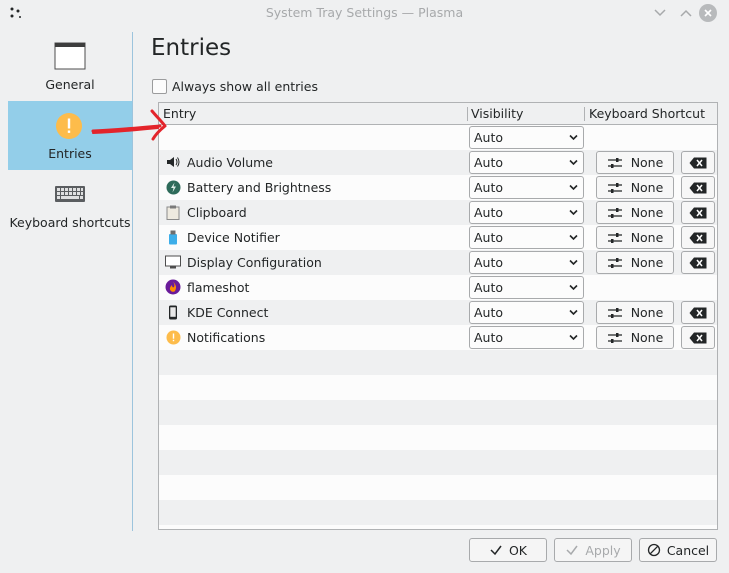 This screenshot has height=573, width=729. Describe the element at coordinates (129, 125) in the screenshot. I see `annotation-arrow-icon` at that location.